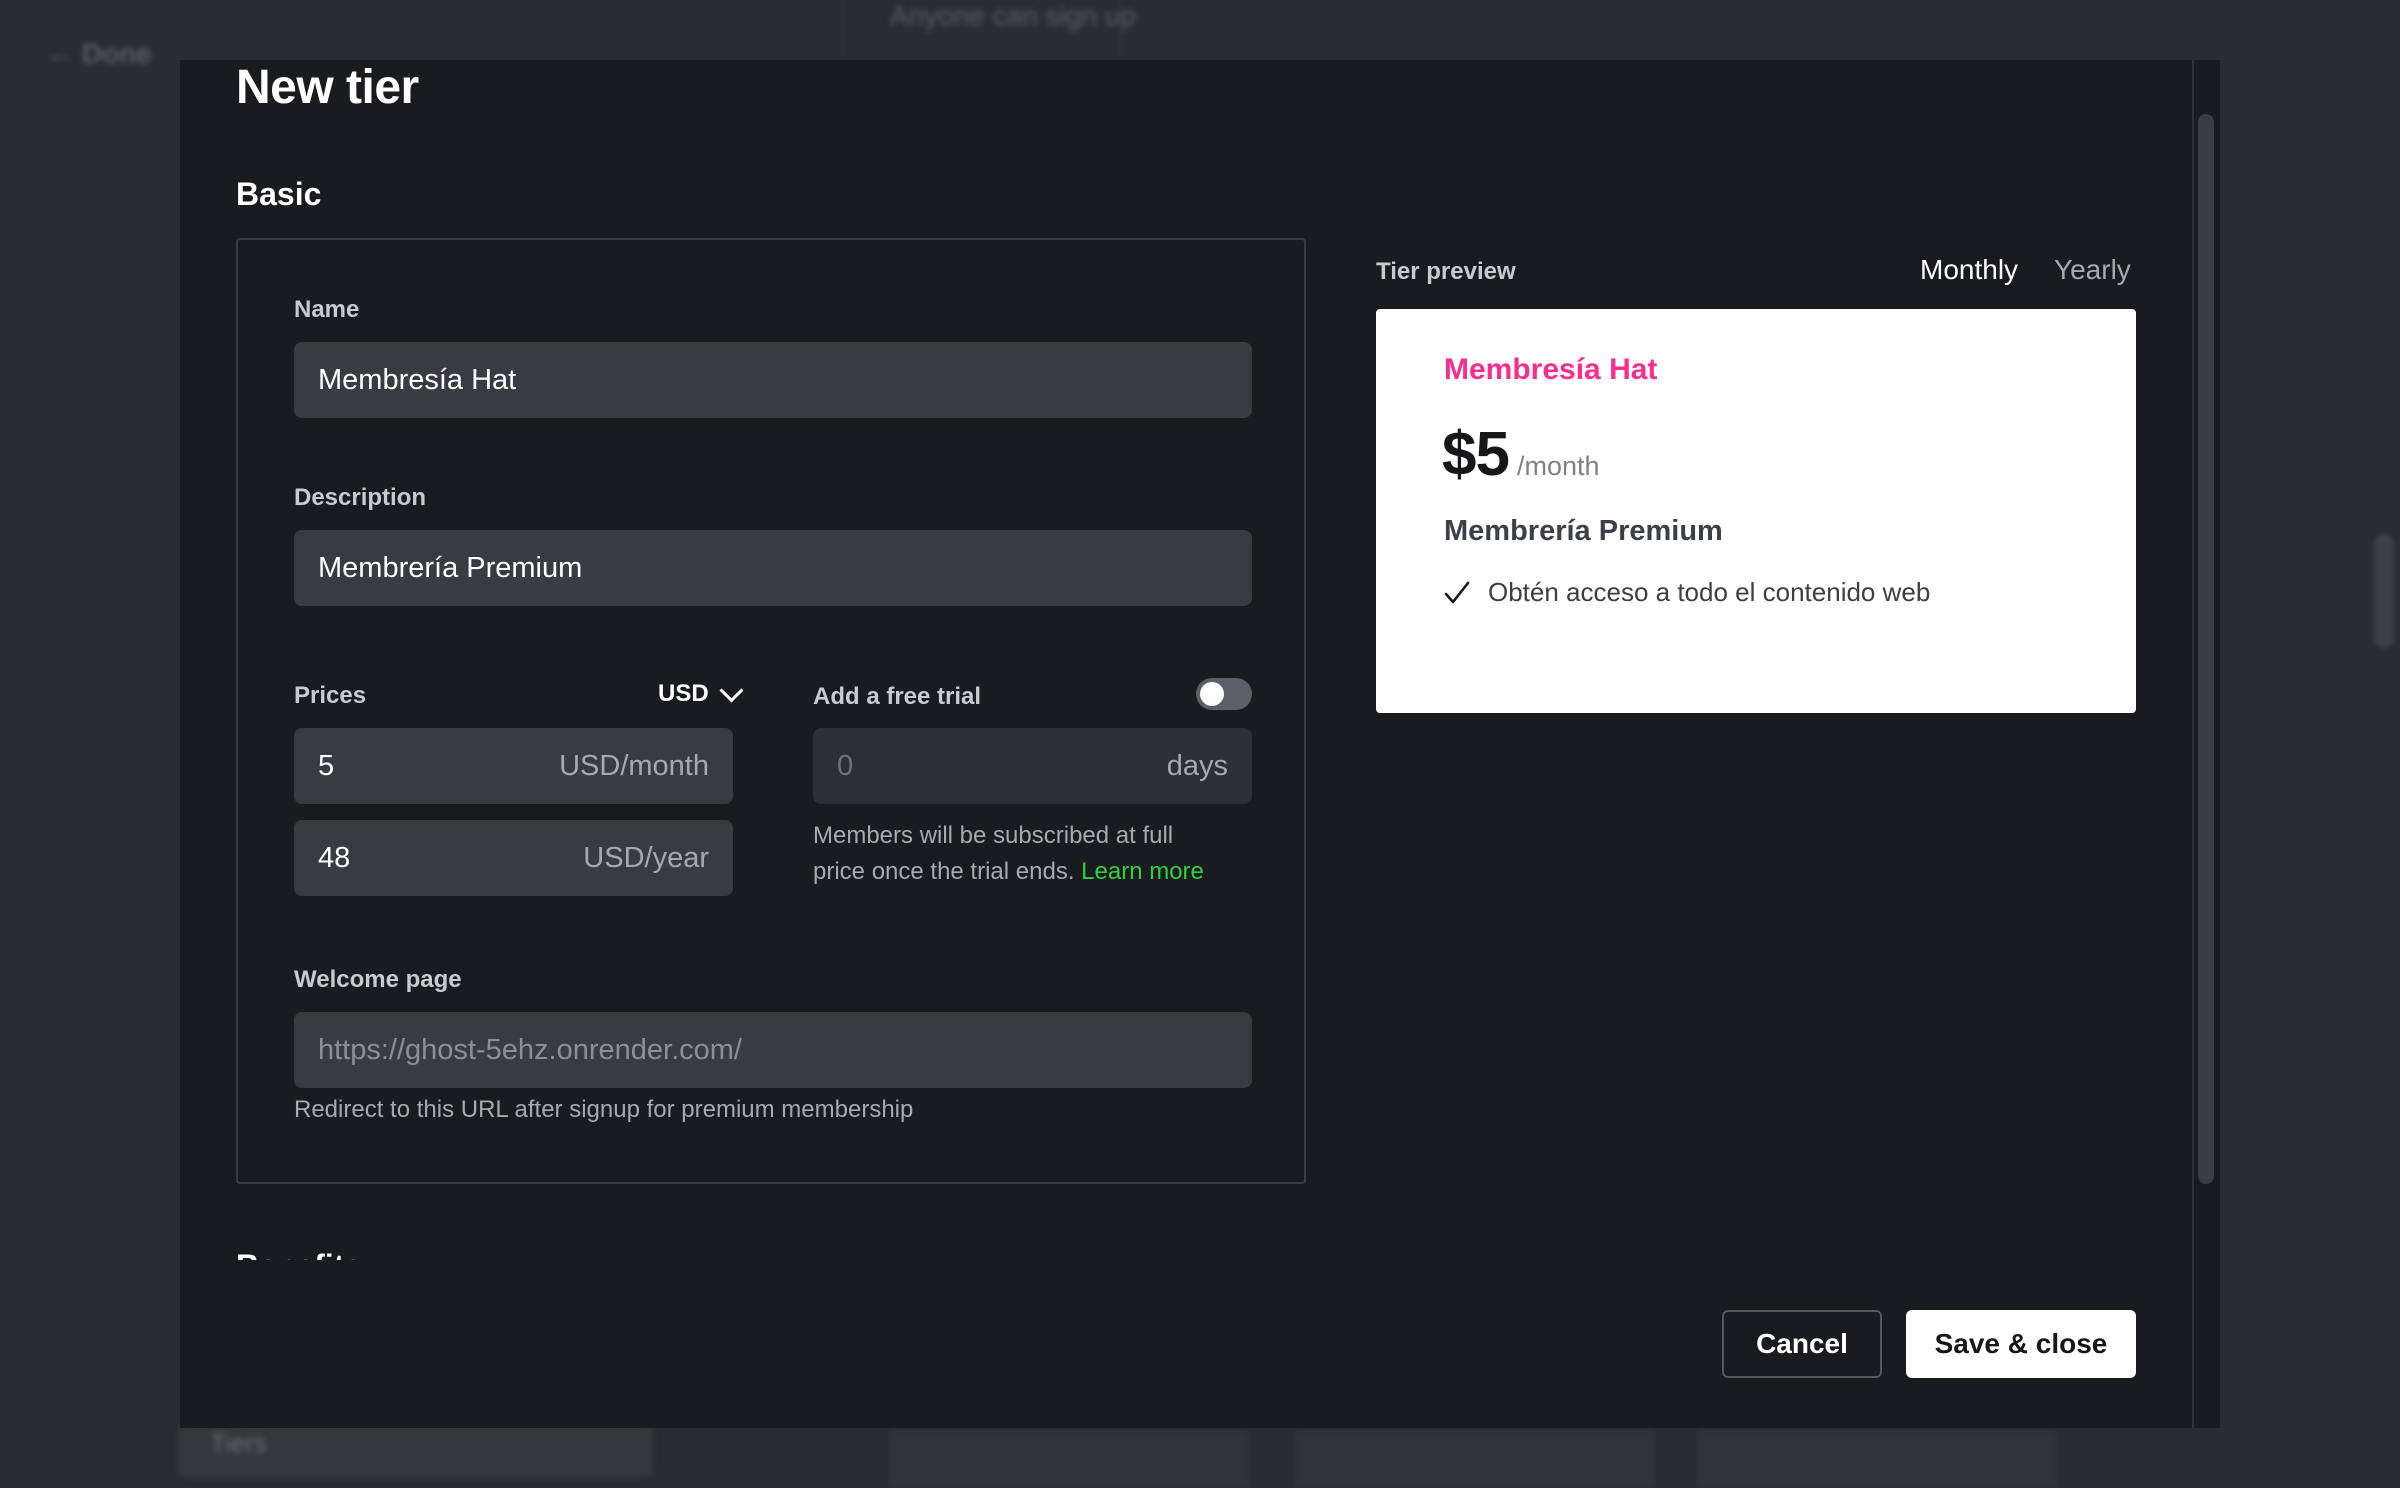 The height and width of the screenshot is (1488, 2400). Describe the element at coordinates (1446, 271) in the screenshot. I see `tier-preview-label: Tier preview` at that location.